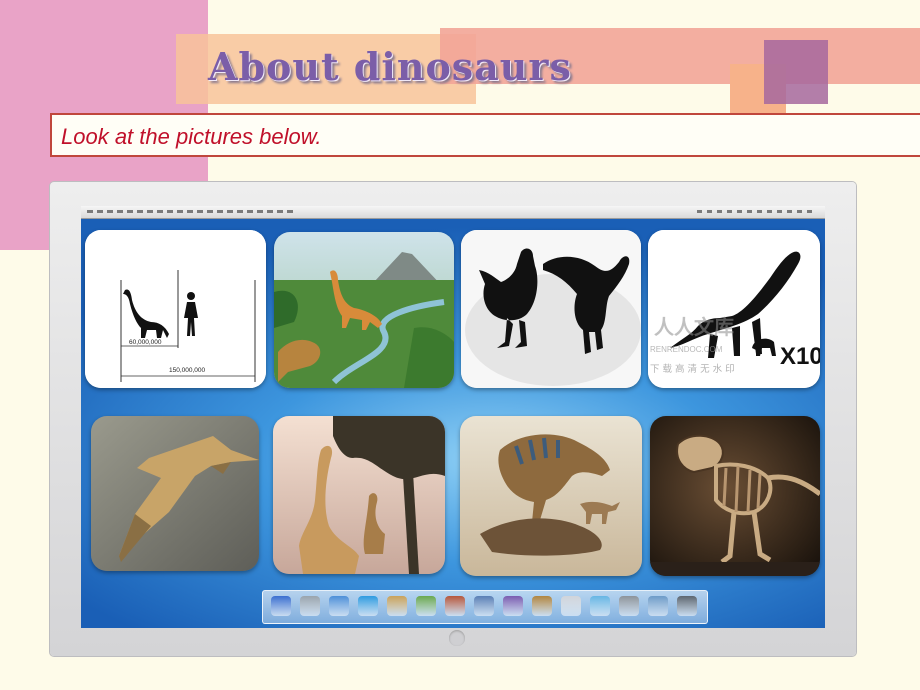  What do you see at coordinates (757, 211) in the screenshot?
I see `menu-status-items` at bounding box center [757, 211].